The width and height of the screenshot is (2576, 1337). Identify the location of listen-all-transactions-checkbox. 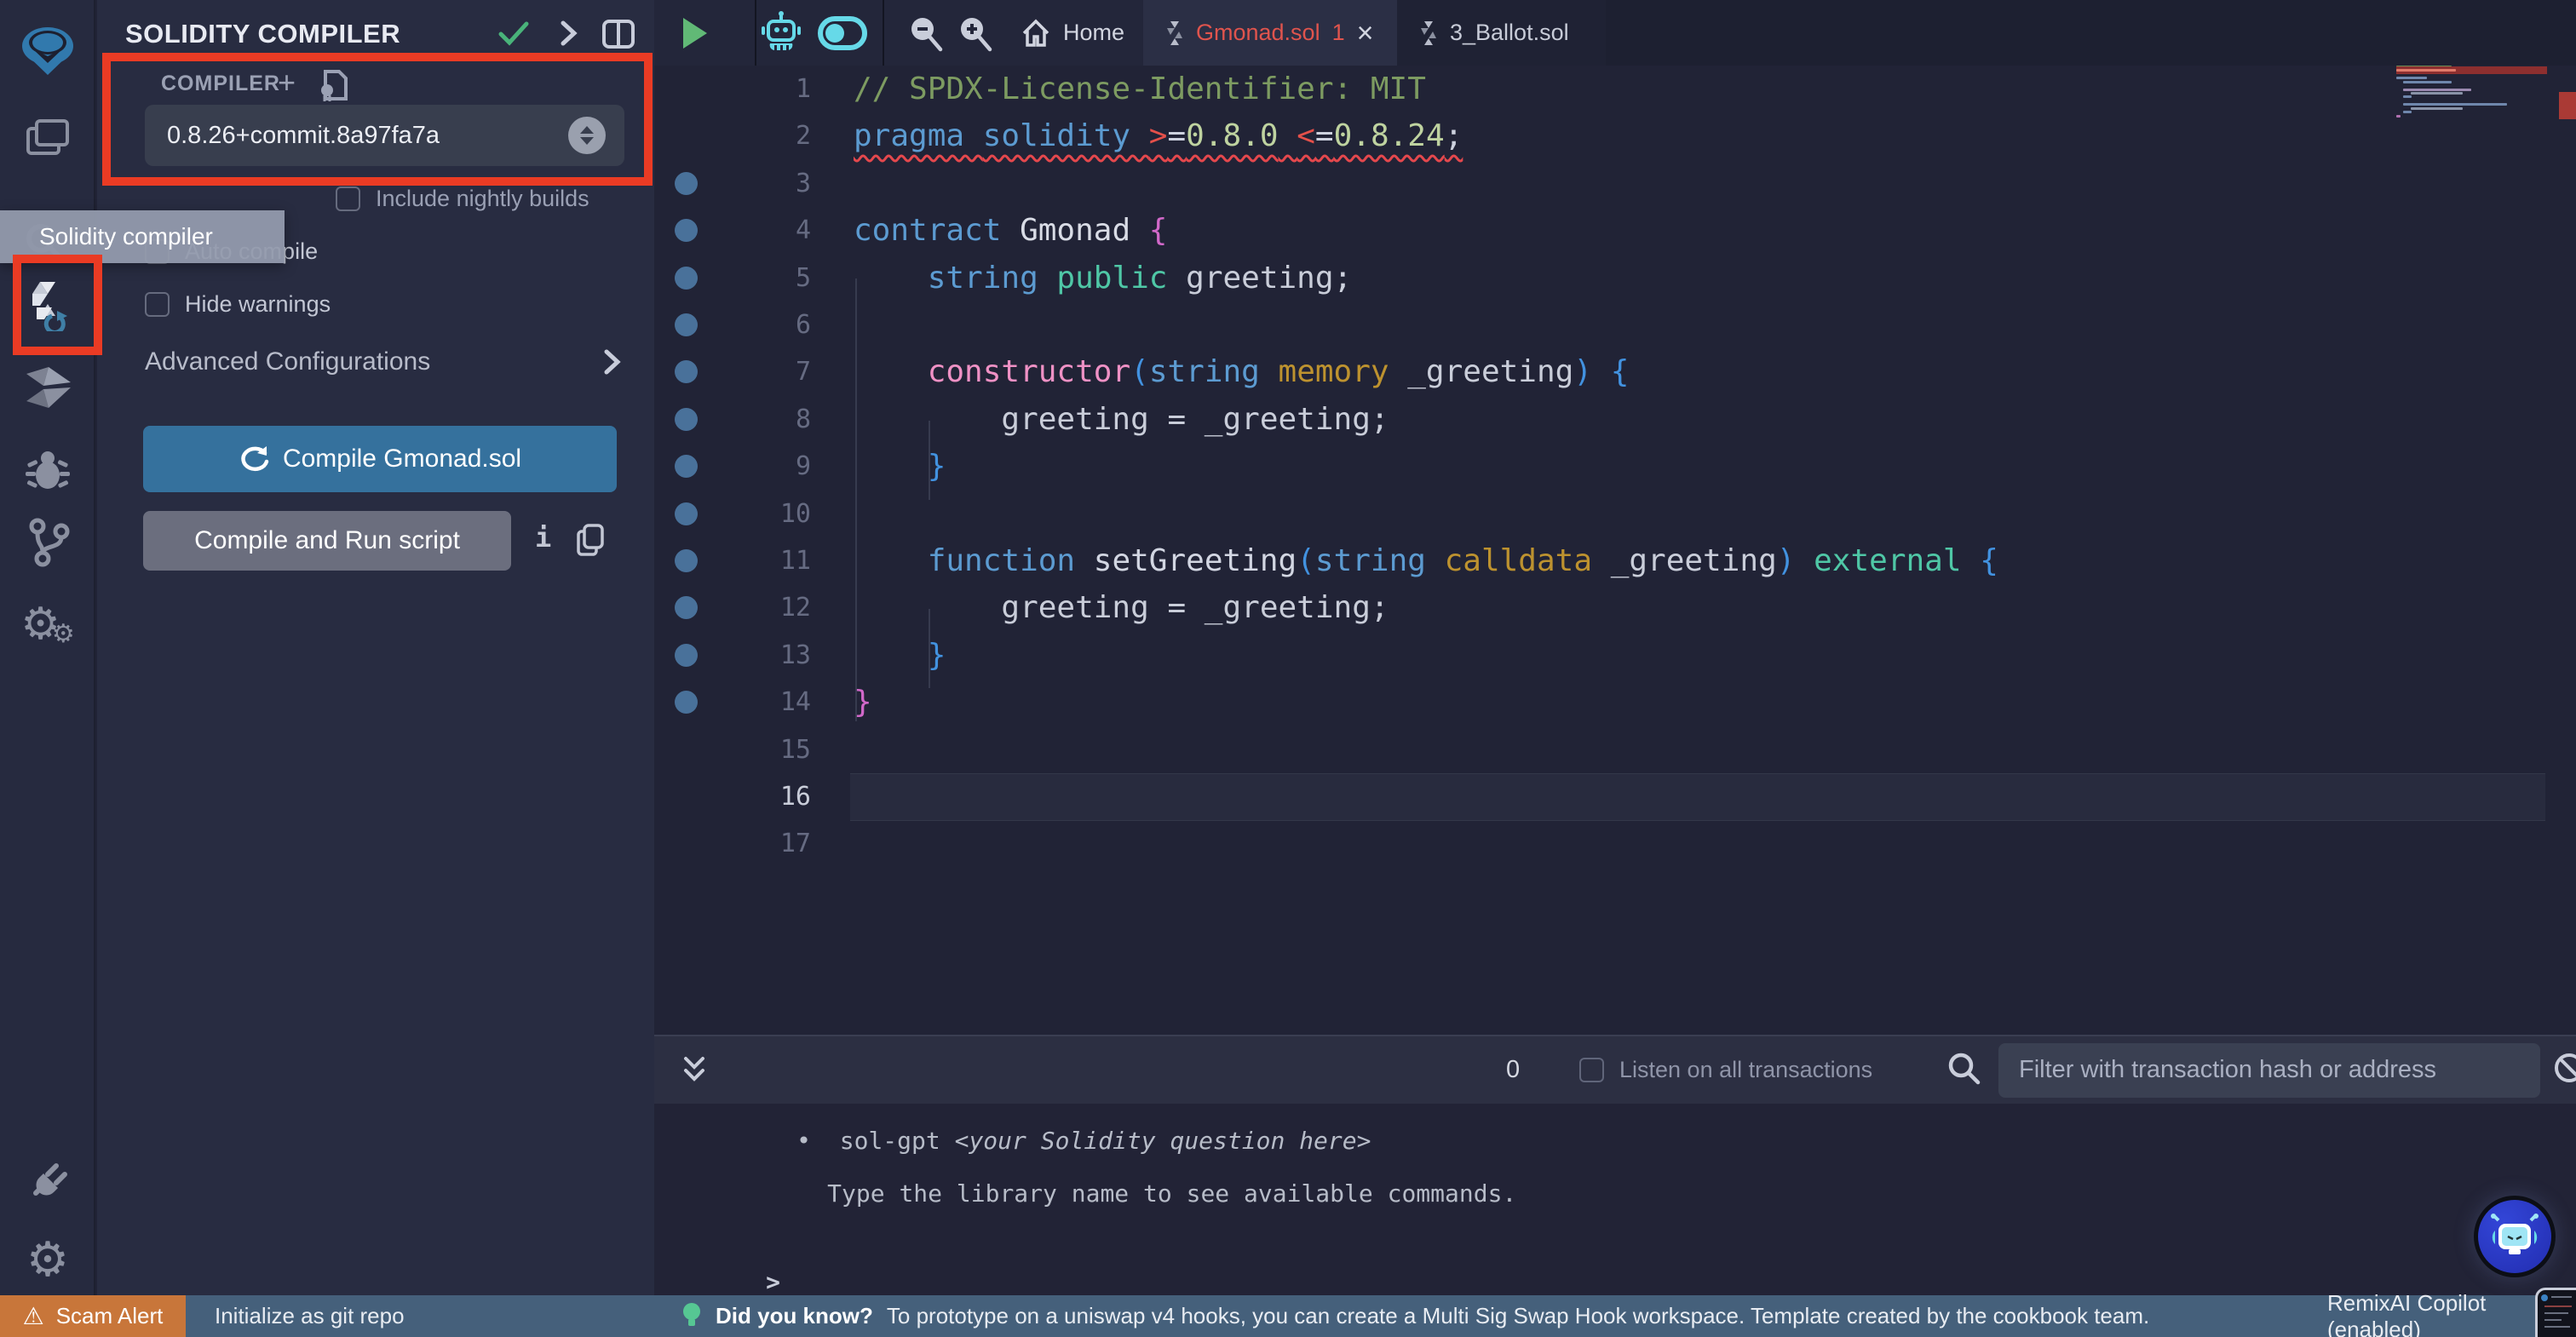
(1591, 1070).